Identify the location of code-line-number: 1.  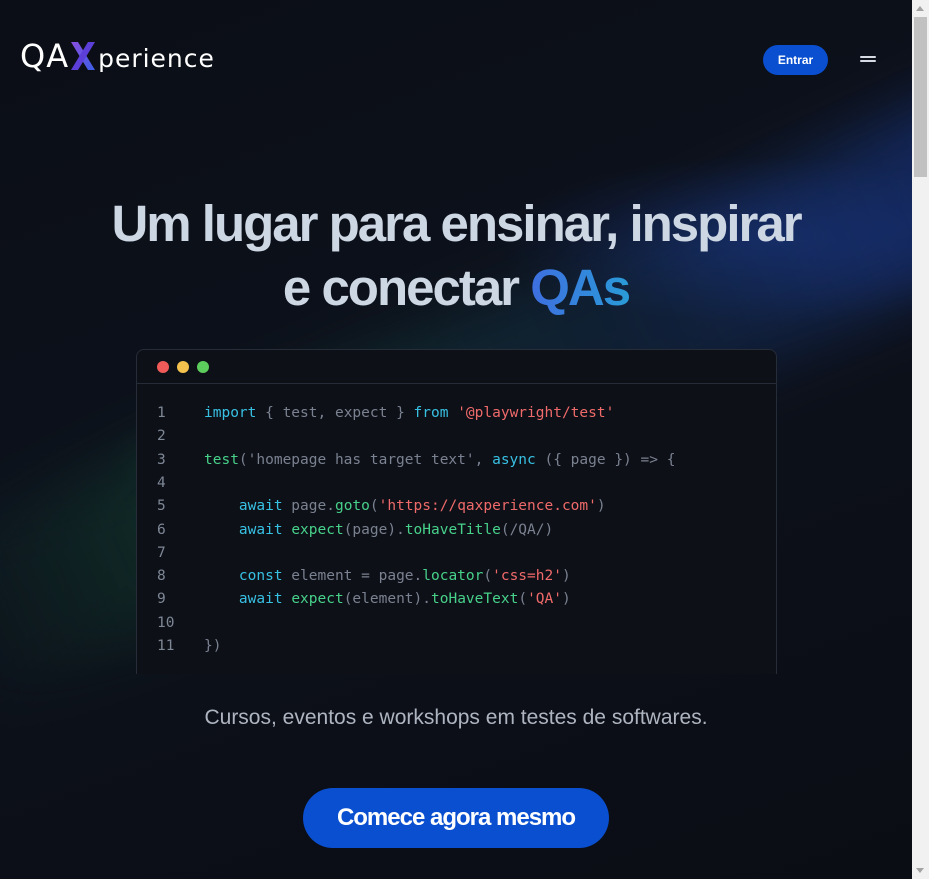
(161, 413).